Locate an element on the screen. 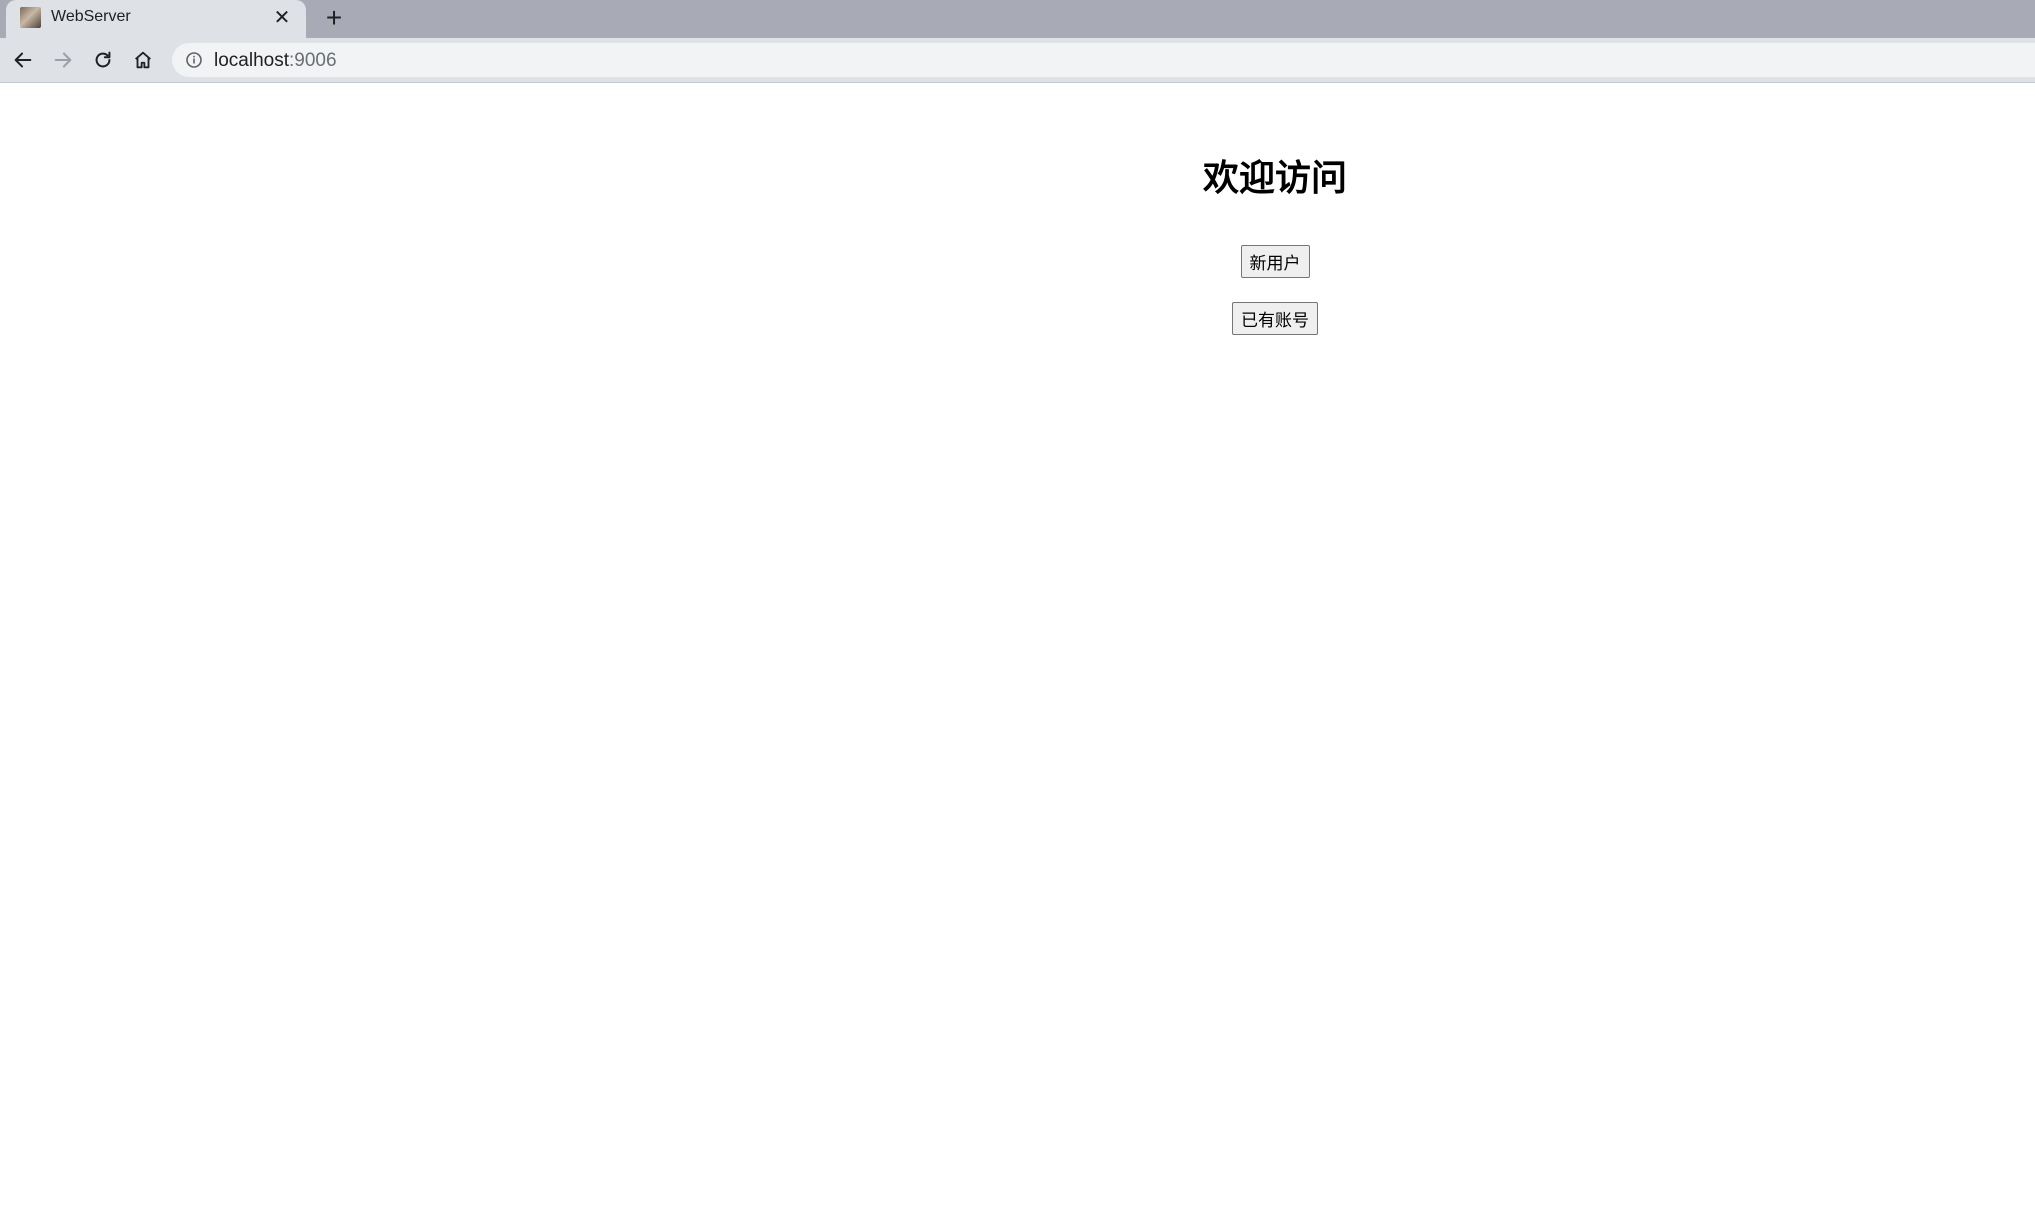  reload-button is located at coordinates (103, 60).